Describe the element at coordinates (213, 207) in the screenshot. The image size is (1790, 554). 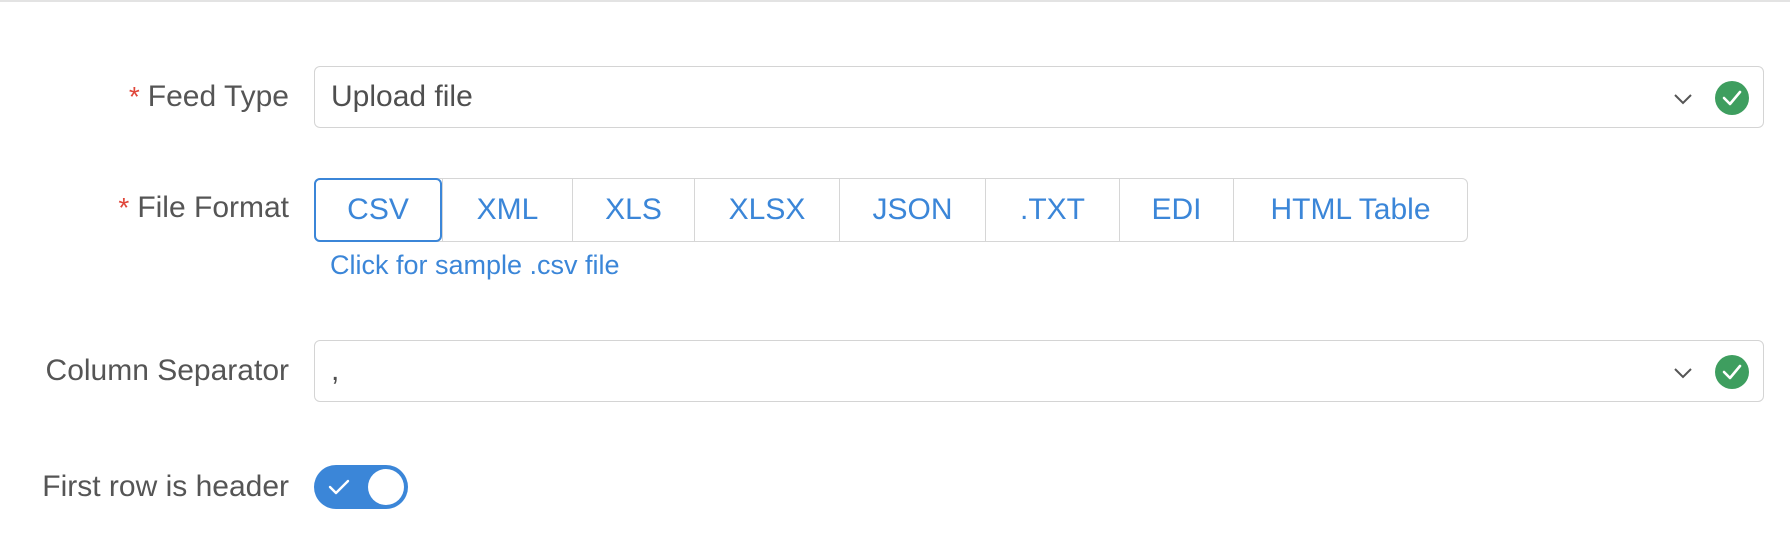
I see `file-format-label-text: File Format` at that location.